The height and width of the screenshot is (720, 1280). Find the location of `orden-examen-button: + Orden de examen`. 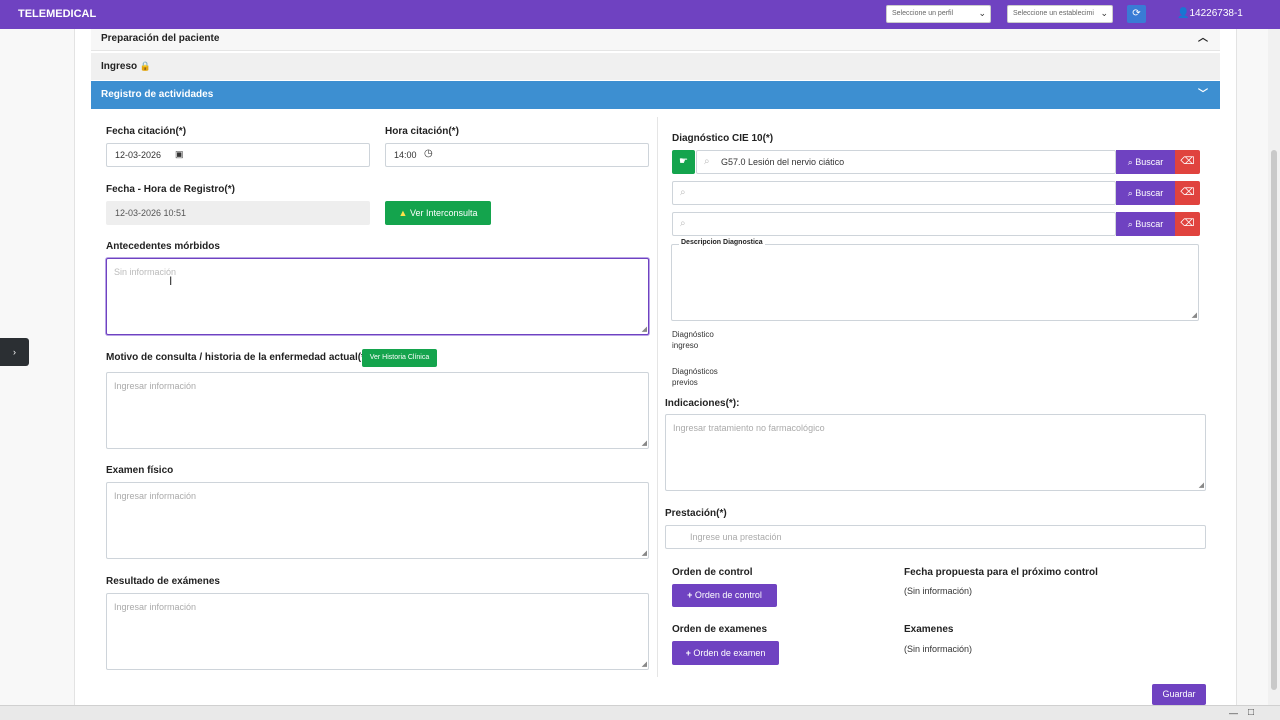

orden-examen-button: + Orden de examen is located at coordinates (725, 653).